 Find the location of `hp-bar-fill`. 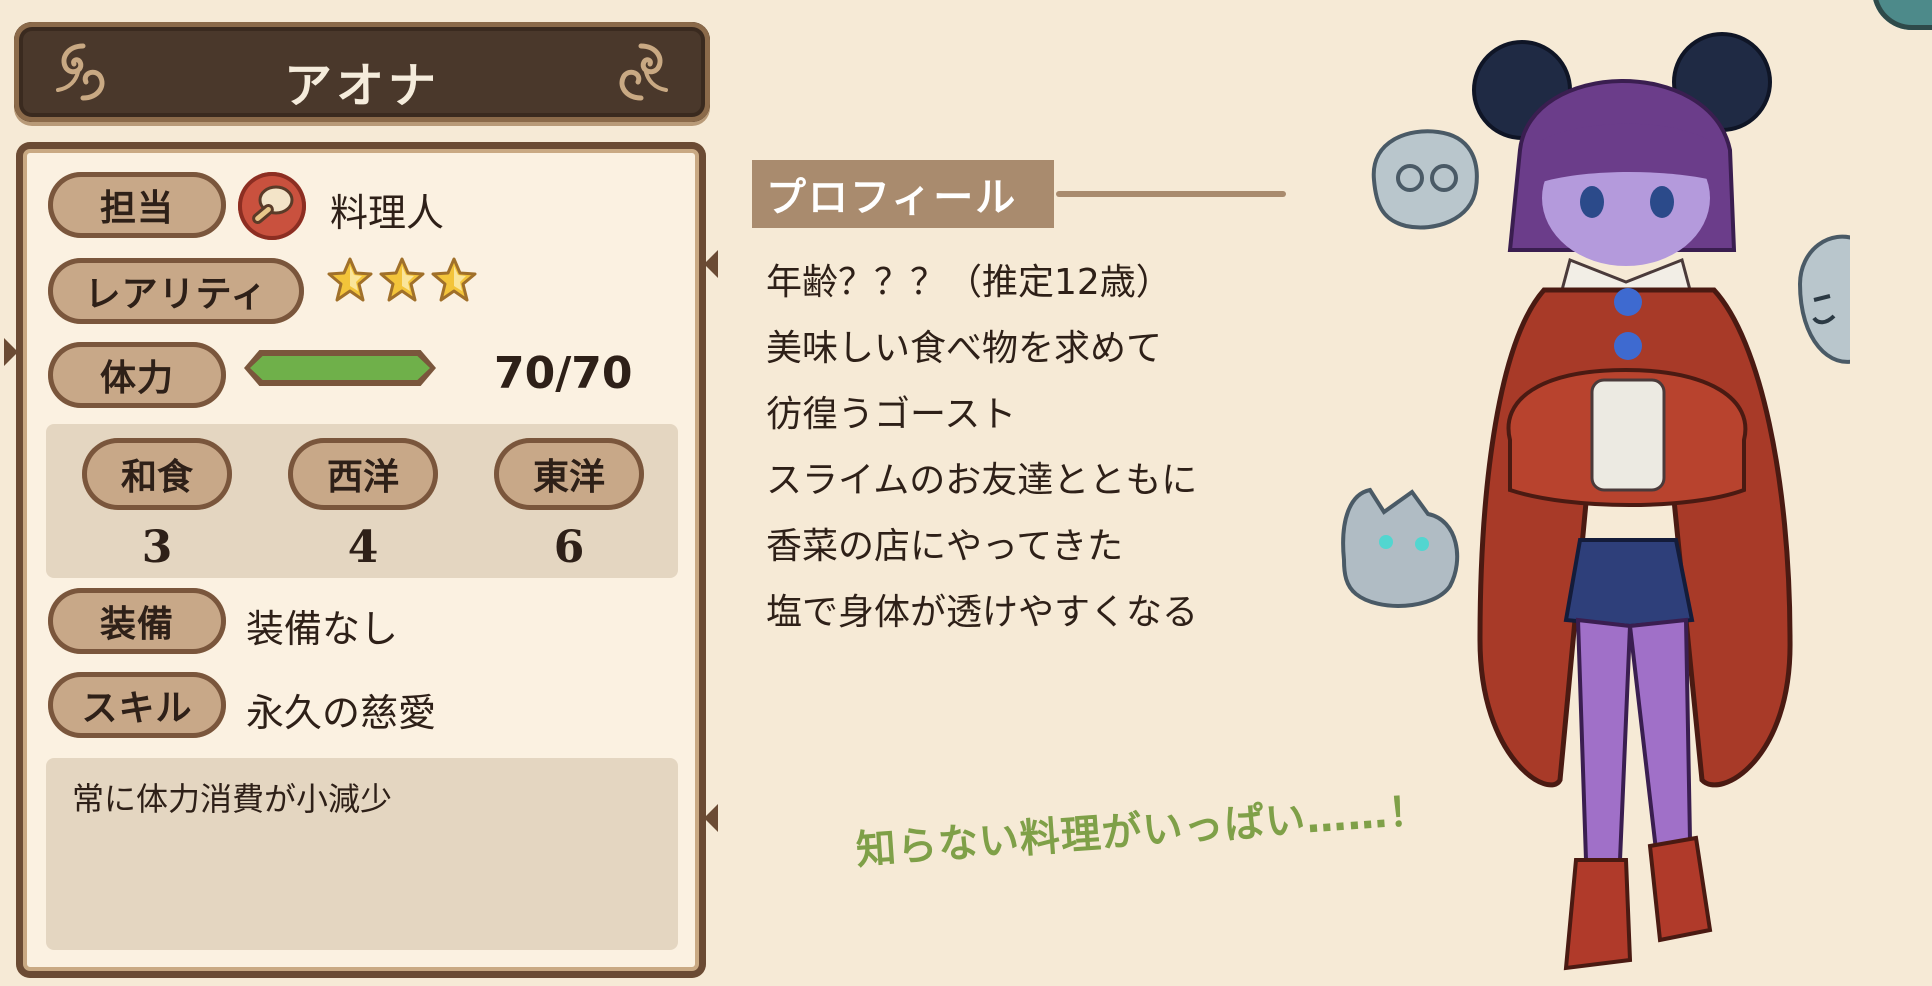

hp-bar-fill is located at coordinates (340, 368).